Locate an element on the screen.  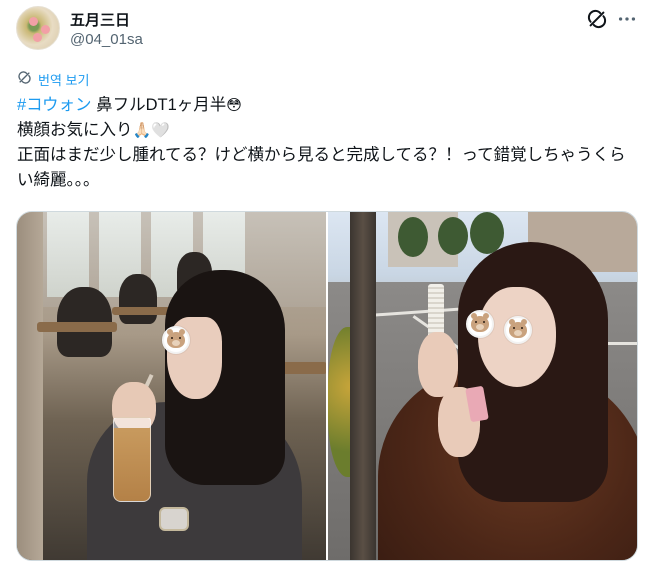
author-handle: @04_01sa is located at coordinates (106, 39).